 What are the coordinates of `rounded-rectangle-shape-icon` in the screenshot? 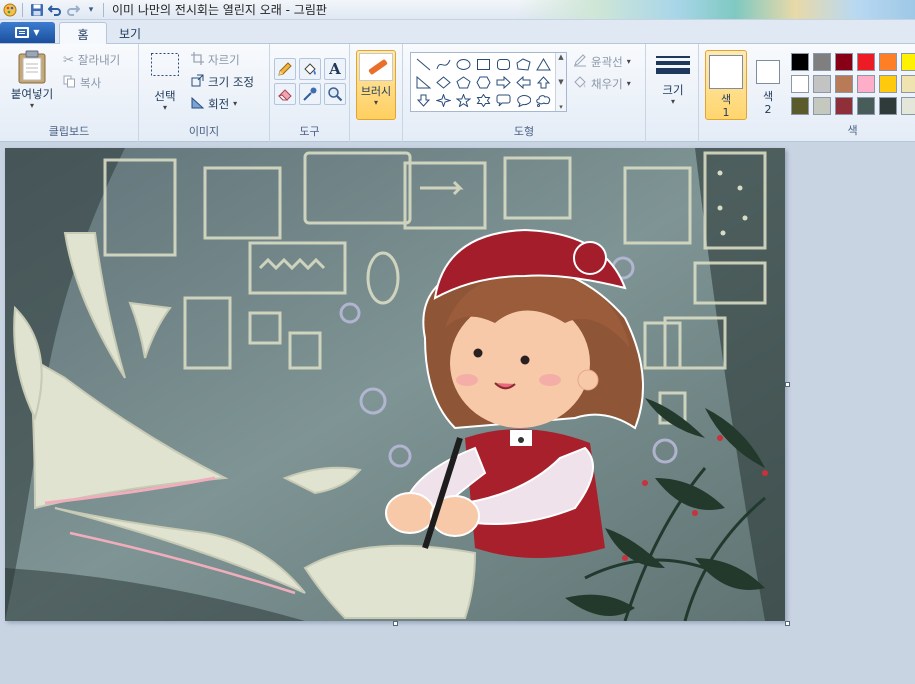 It's located at (503, 64).